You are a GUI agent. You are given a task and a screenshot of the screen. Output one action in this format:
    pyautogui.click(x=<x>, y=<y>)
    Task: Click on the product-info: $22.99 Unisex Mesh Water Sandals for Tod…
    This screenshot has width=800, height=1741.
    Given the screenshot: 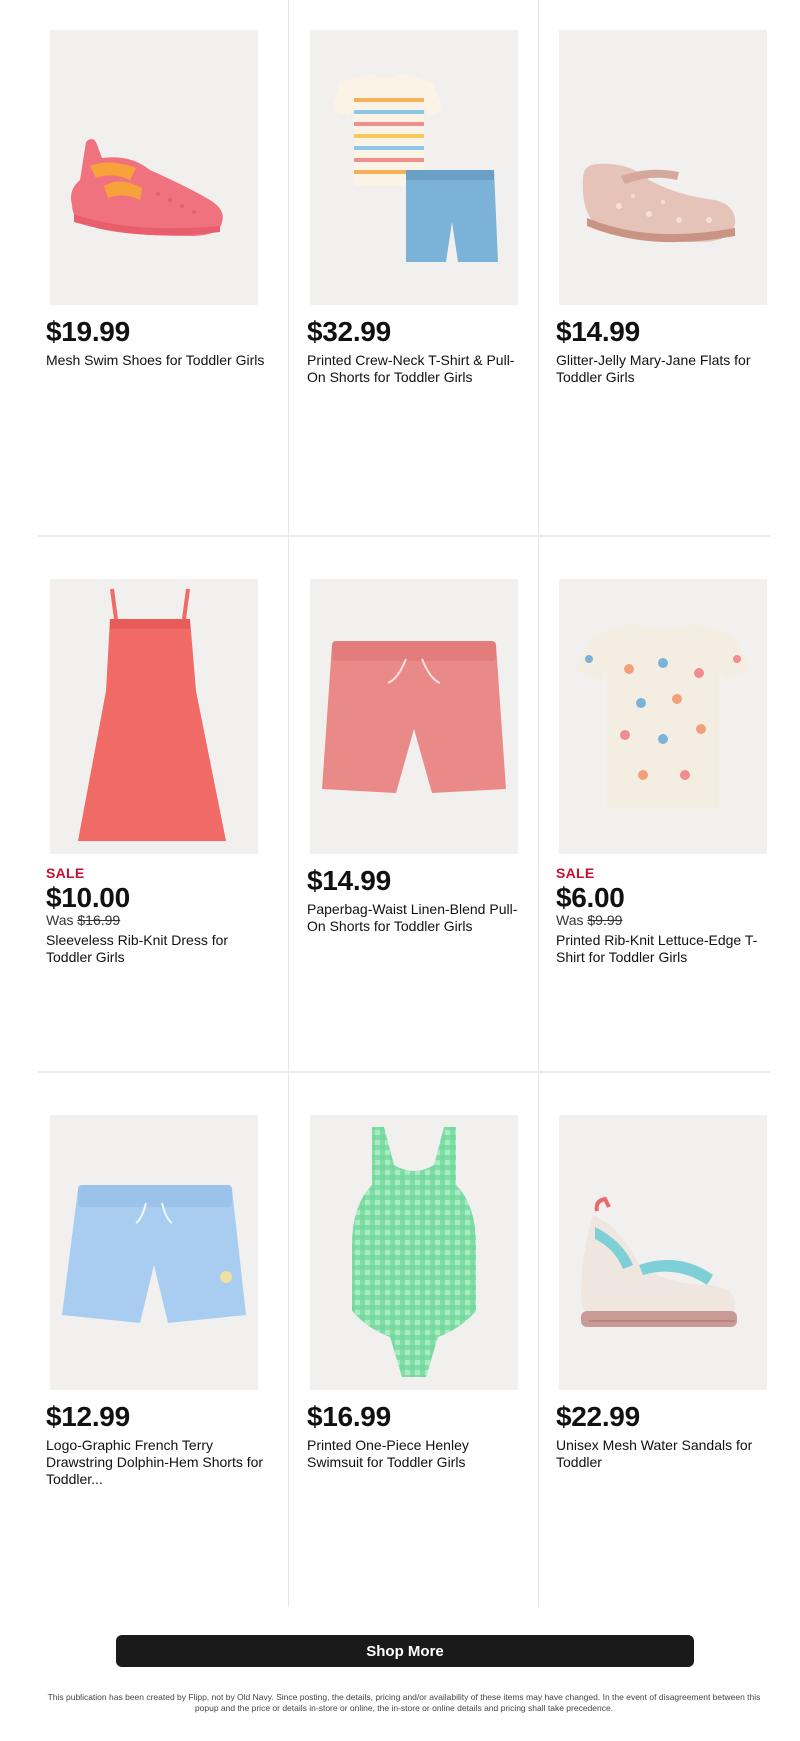 What is the action you would take?
    pyautogui.click(x=666, y=1436)
    